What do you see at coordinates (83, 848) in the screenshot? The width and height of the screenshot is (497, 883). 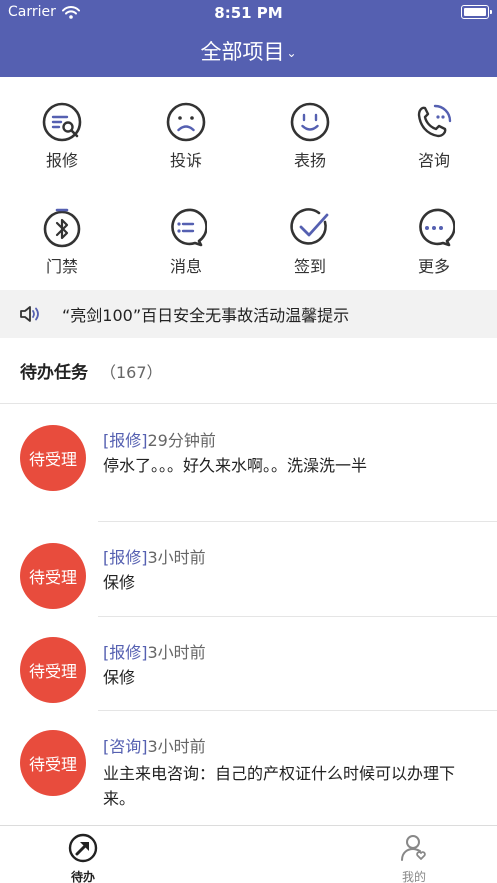 I see `todo-icon` at bounding box center [83, 848].